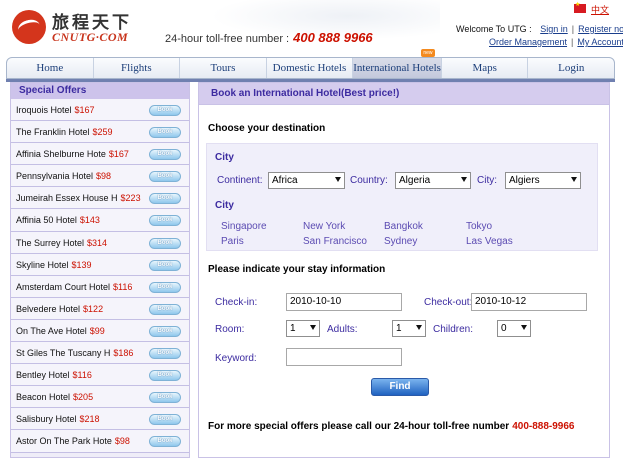 This screenshot has height=476, width=623. Describe the element at coordinates (554, 29) in the screenshot. I see `sign-in-link: Sign in` at that location.